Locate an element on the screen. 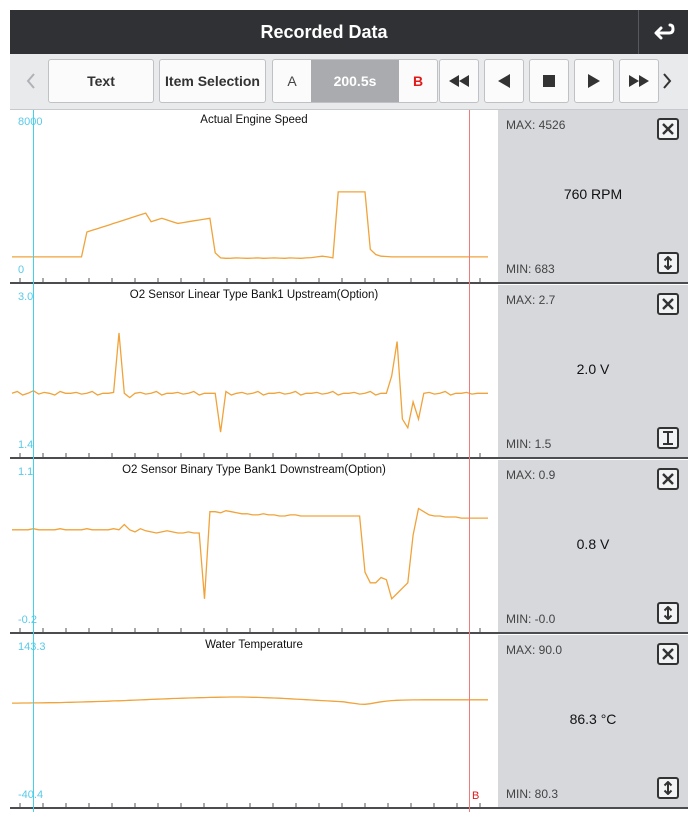  fit-vertical-icon is located at coordinates (668, 438).